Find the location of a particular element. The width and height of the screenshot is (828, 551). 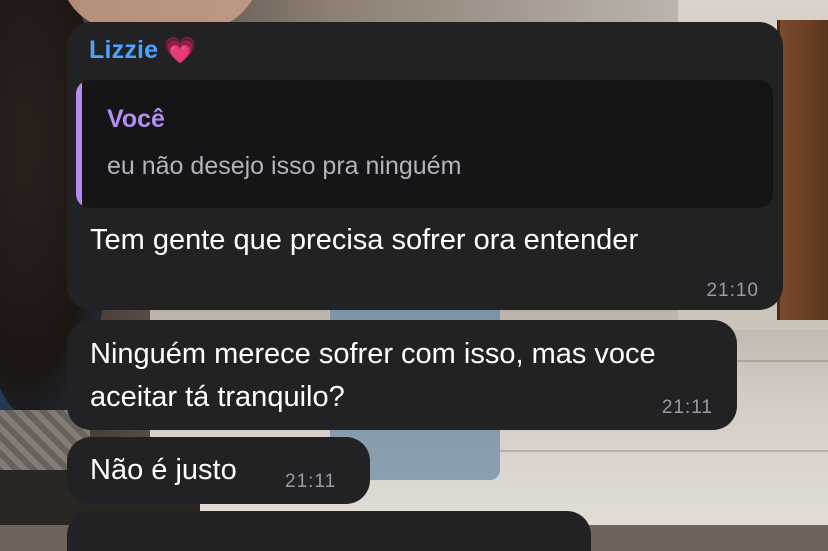

sender-name: Lizzie 💗 is located at coordinates (143, 51).